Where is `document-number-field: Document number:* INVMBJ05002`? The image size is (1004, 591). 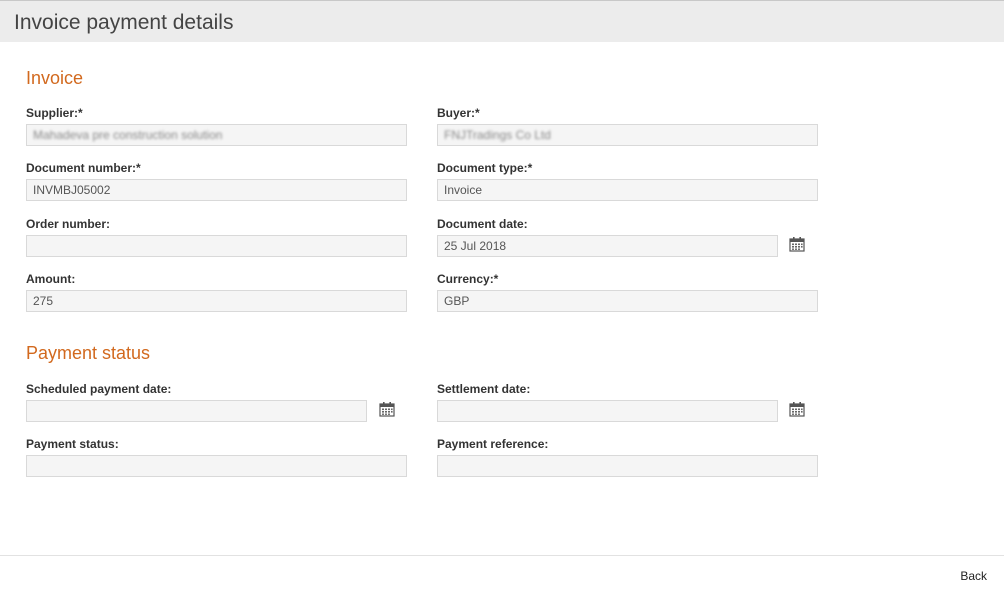
document-number-field: Document number:* INVMBJ05002 is located at coordinates (216, 181).